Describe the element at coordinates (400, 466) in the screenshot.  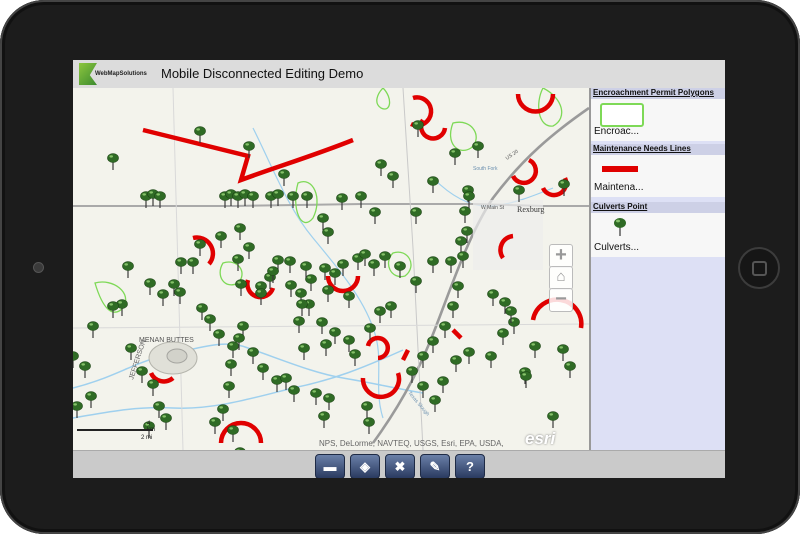
I see `tools-button: ✖` at that location.